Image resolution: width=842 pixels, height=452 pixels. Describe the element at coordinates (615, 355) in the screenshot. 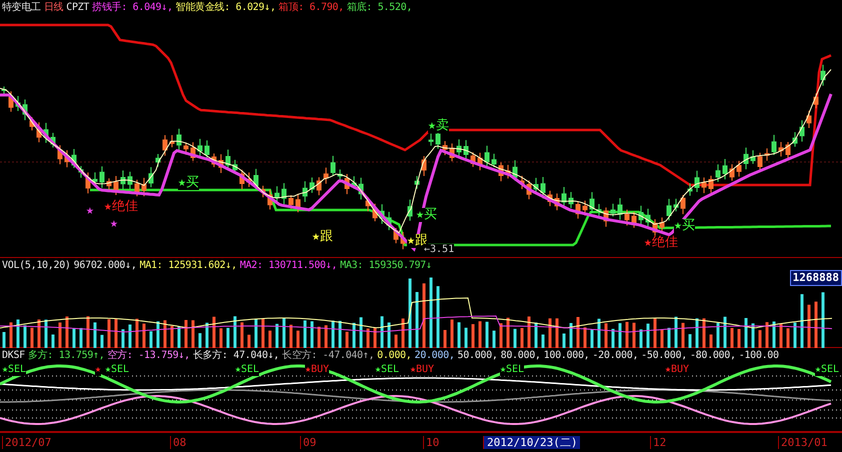

I see `indicator-value: -20.000,` at that location.